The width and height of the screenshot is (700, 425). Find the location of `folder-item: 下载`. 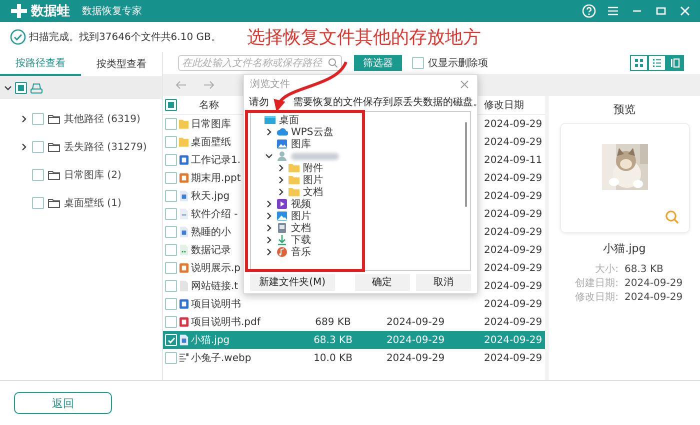

folder-item: 下载 is located at coordinates (301, 240).